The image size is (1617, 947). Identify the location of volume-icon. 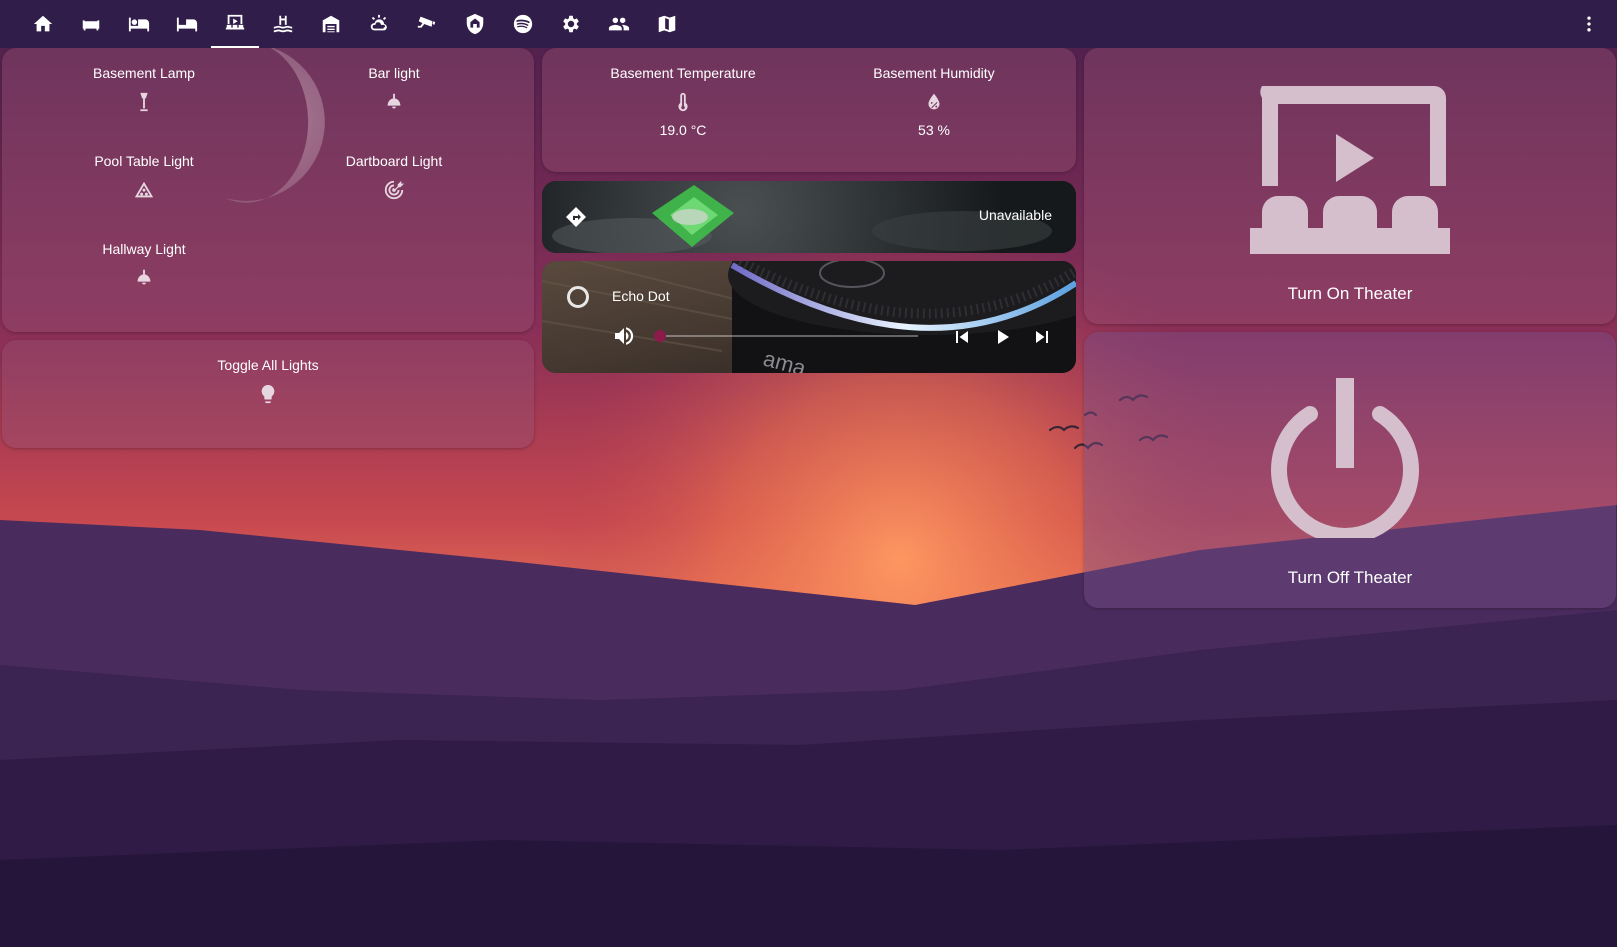
(624, 336).